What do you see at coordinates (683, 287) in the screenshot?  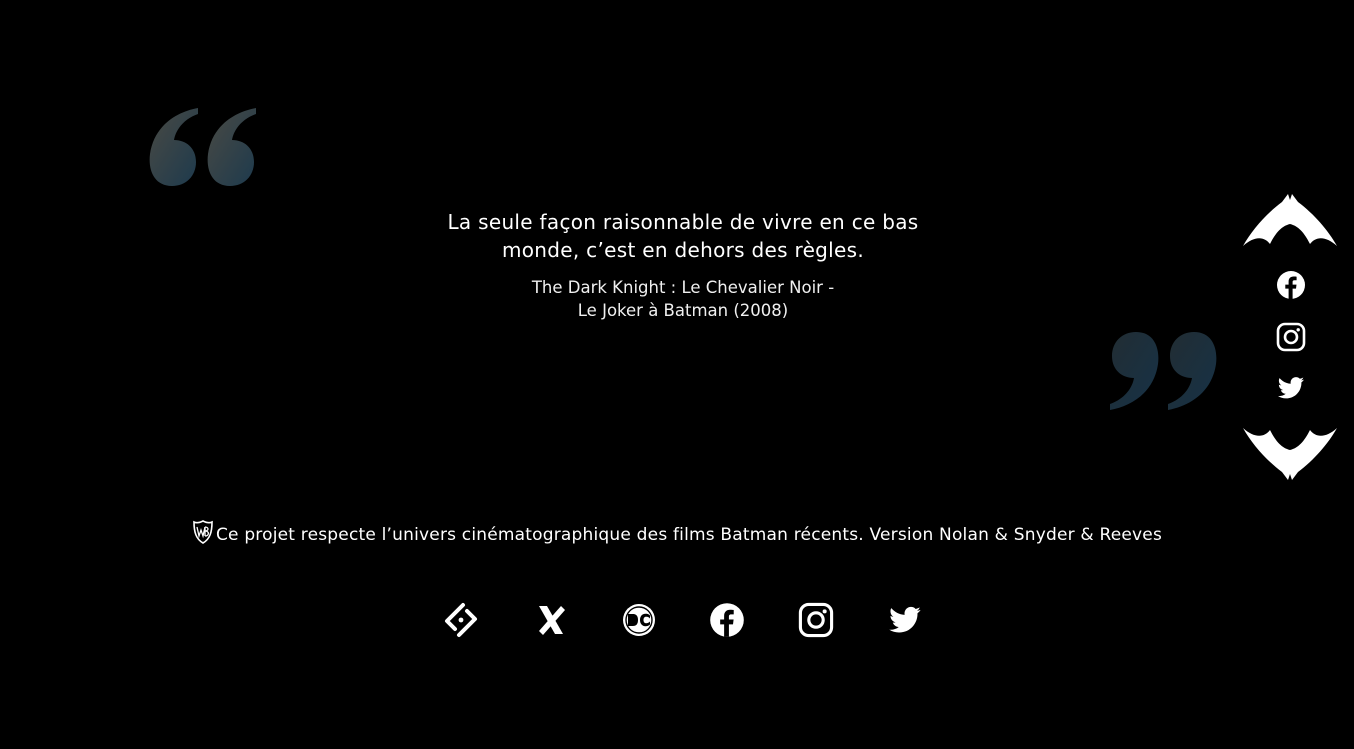 I see `quote-source-film: The Dark Knight : Le Chevalier Noir -` at bounding box center [683, 287].